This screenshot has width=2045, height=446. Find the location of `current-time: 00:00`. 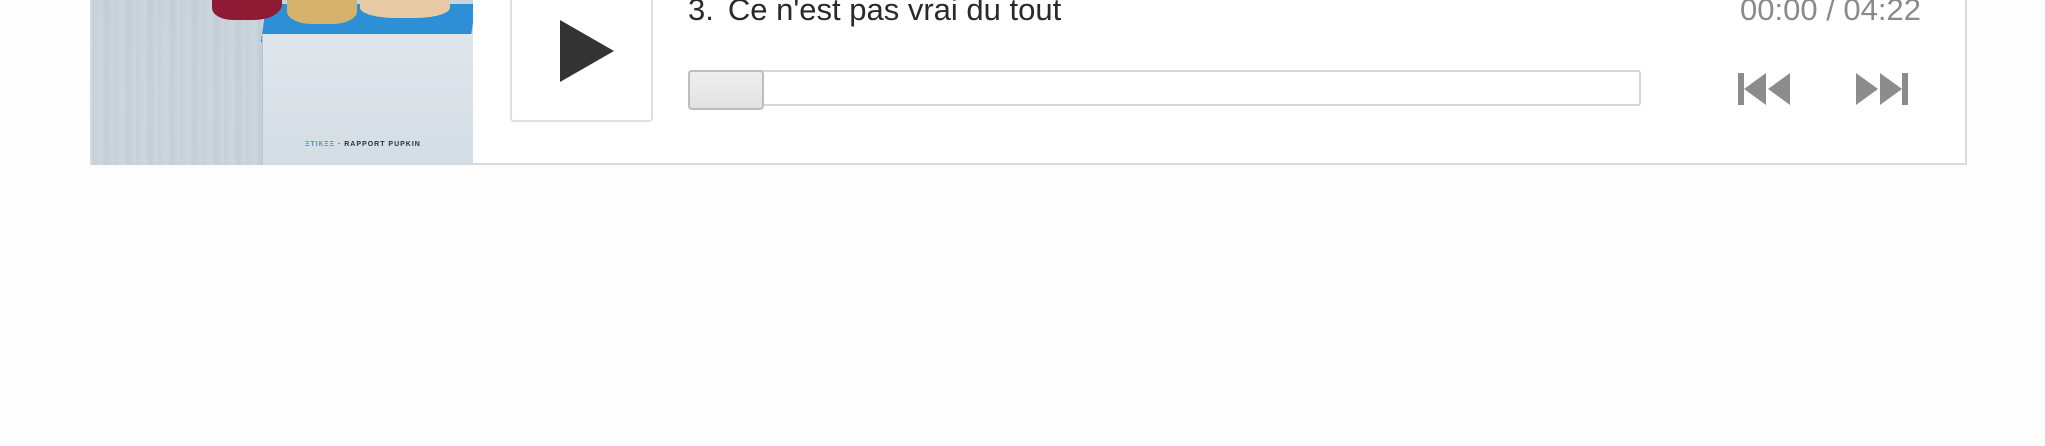

current-time: 00:00 is located at coordinates (1779, 13).